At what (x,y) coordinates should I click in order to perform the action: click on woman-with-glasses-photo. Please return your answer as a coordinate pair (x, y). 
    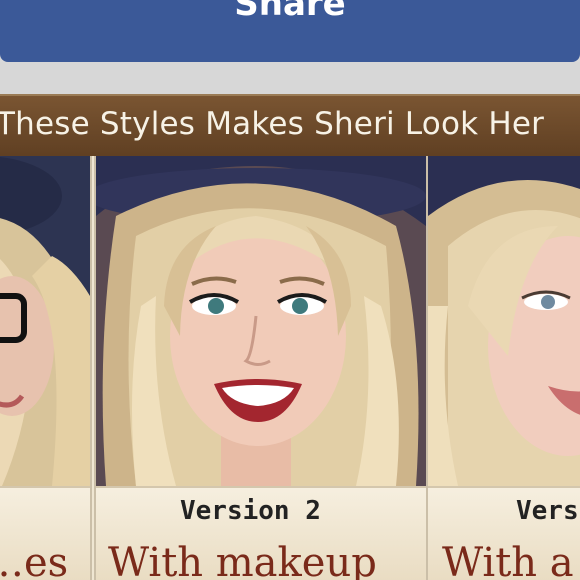
    Looking at the image, I should click on (45, 321).